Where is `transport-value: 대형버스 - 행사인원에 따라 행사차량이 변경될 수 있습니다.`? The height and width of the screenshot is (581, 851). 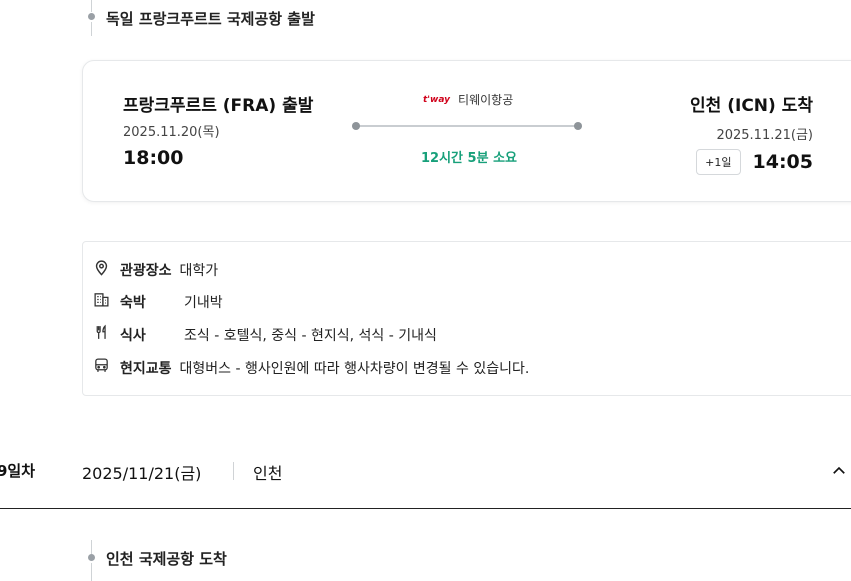 transport-value: 대형버스 - 행사인원에 따라 행사차량이 변경될 수 있습니다. is located at coordinates (354, 368).